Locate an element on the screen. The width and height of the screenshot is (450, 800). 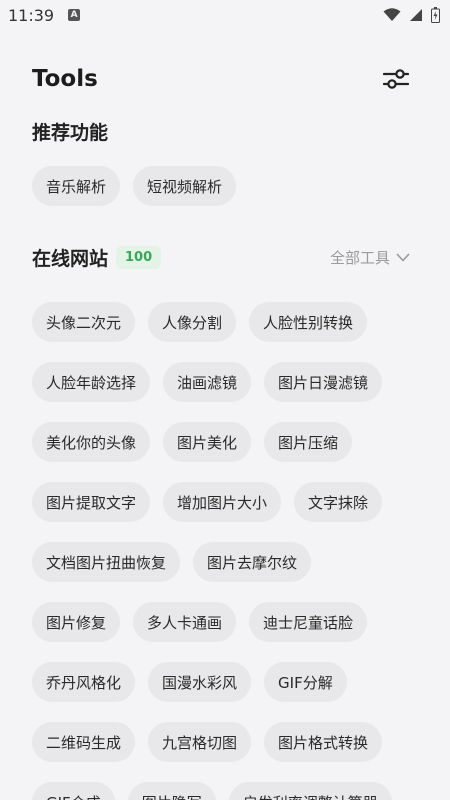
tool-chip: 油画滤镜 is located at coordinates (207, 382).